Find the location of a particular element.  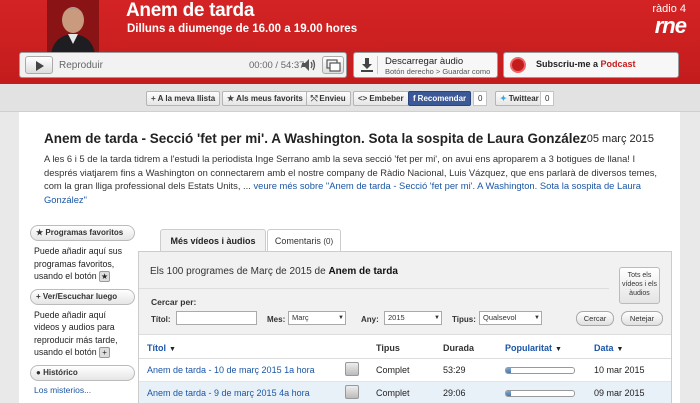

tab-comments: Comentaris (0) is located at coordinates (304, 240).